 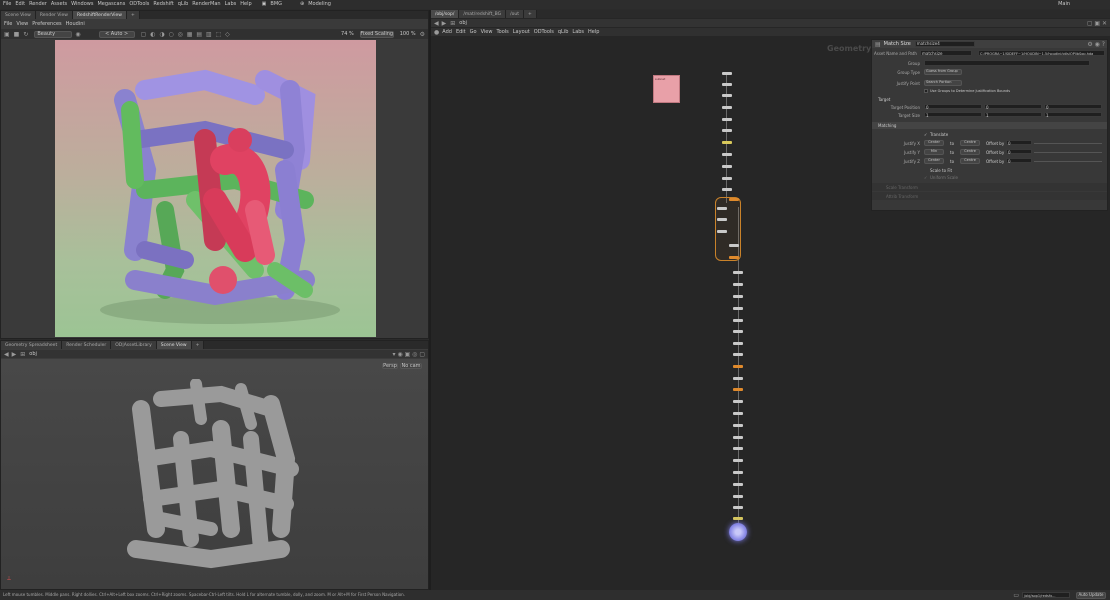 What do you see at coordinates (53, 34) in the screenshot?
I see `aov-select: Beauty` at bounding box center [53, 34].